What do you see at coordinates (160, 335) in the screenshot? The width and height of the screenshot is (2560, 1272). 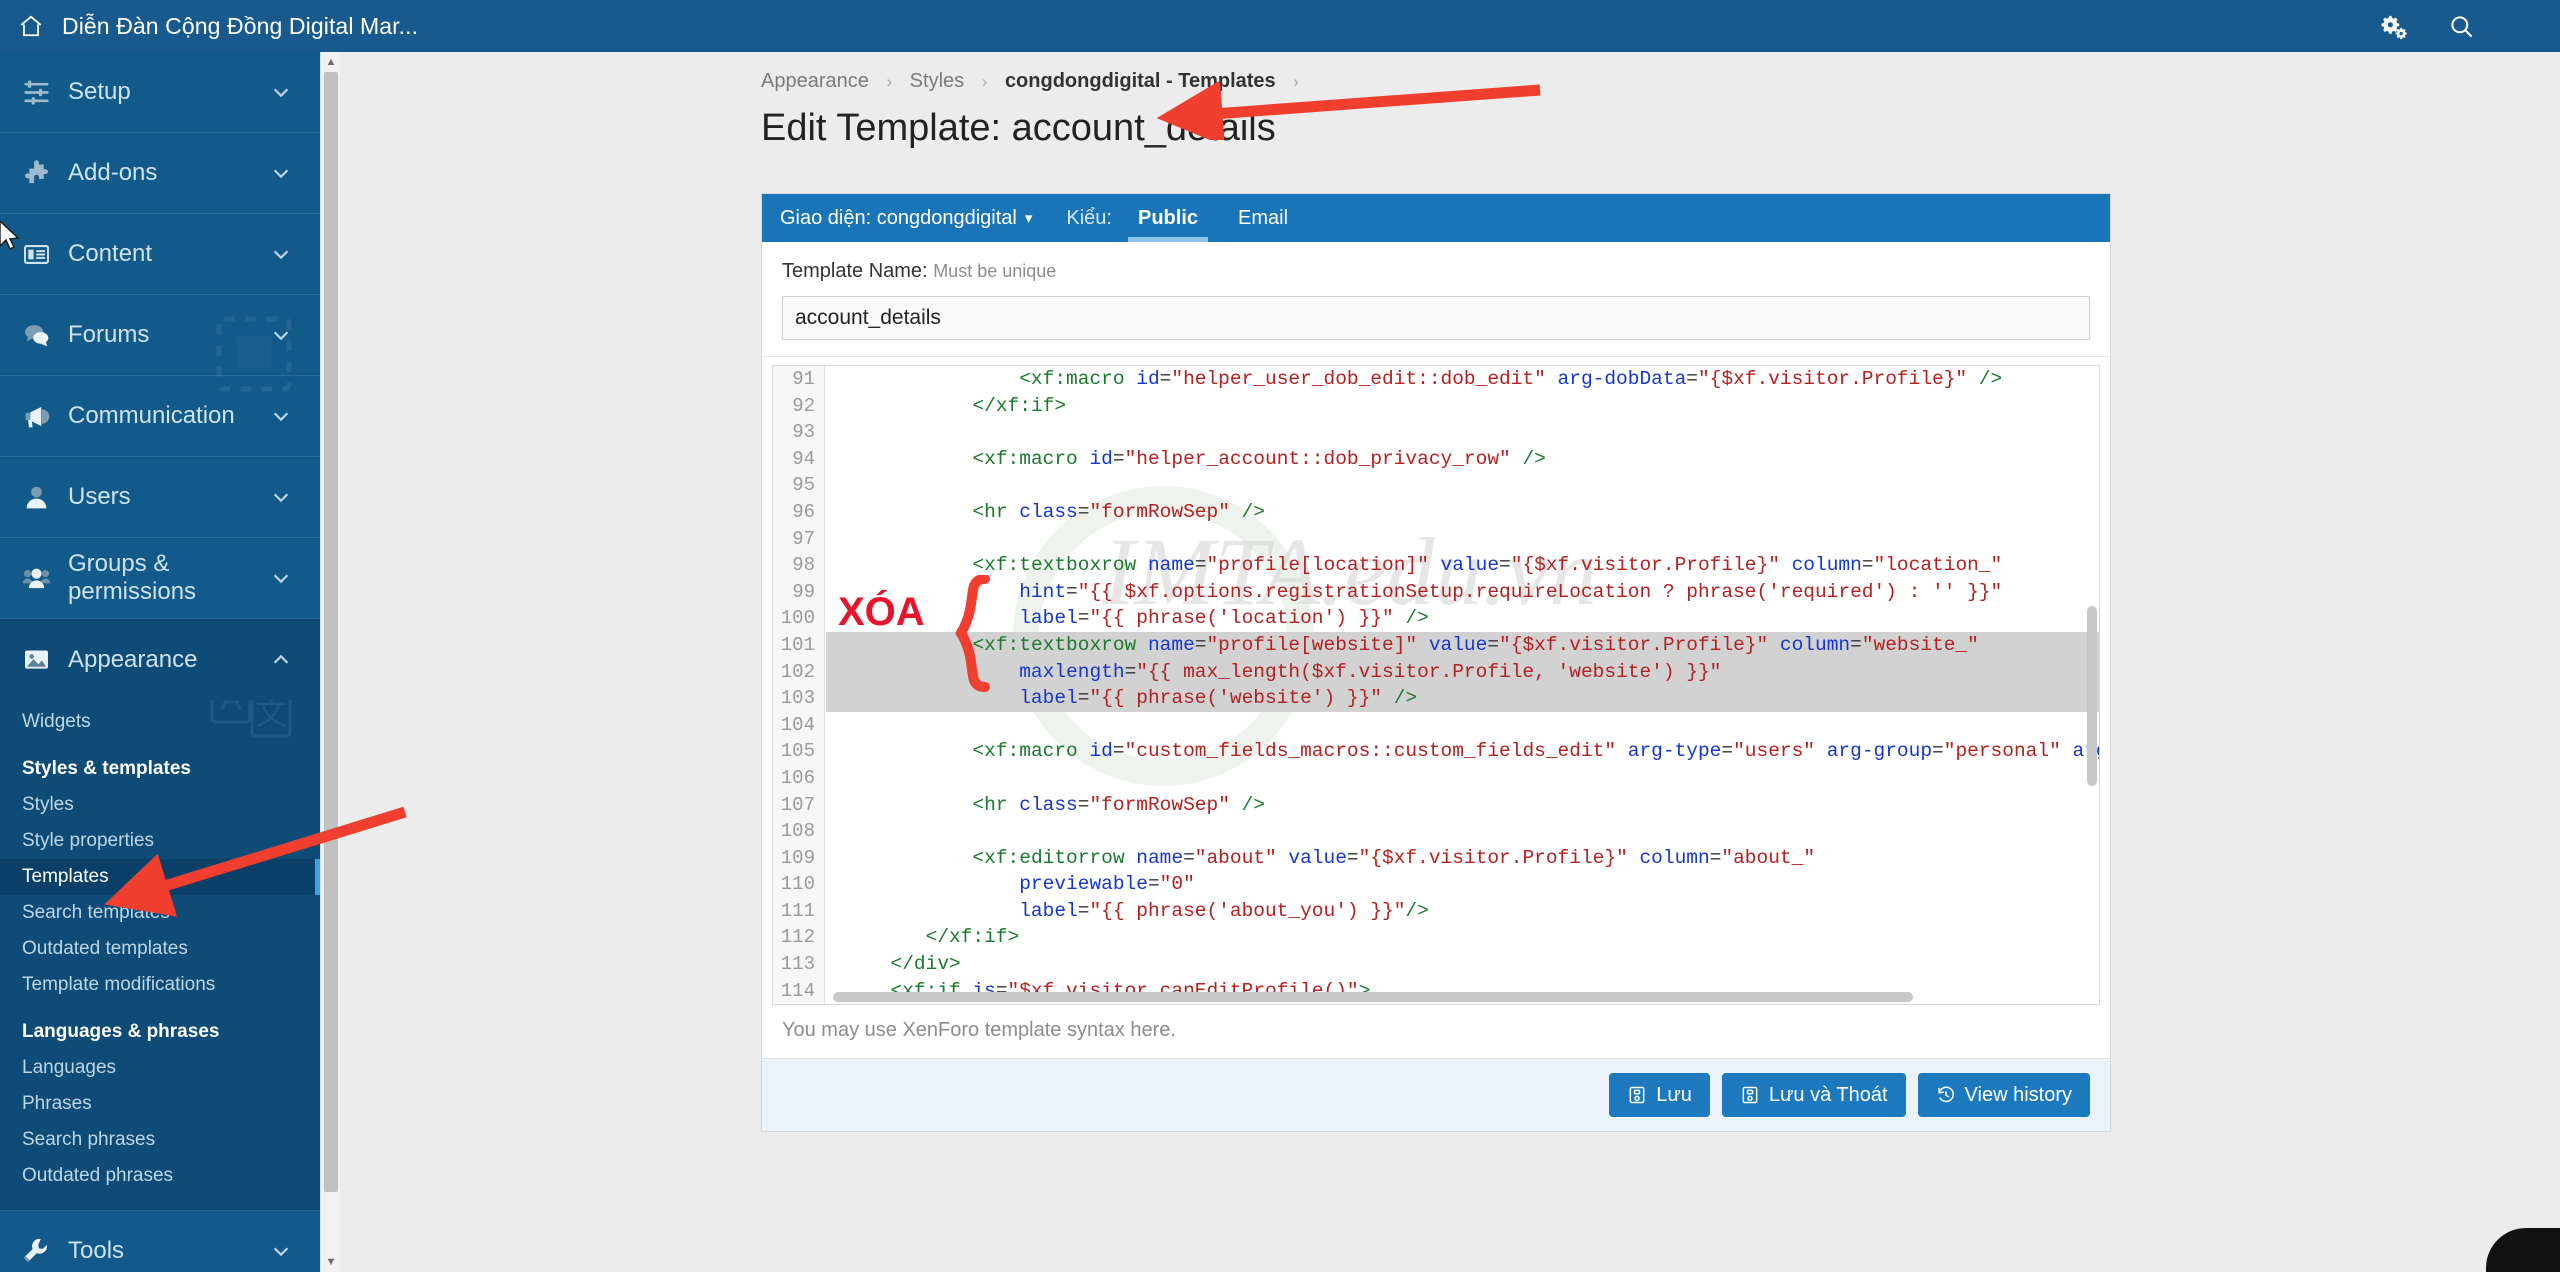 I see `sidebar-item-forums: Forums` at bounding box center [160, 335].